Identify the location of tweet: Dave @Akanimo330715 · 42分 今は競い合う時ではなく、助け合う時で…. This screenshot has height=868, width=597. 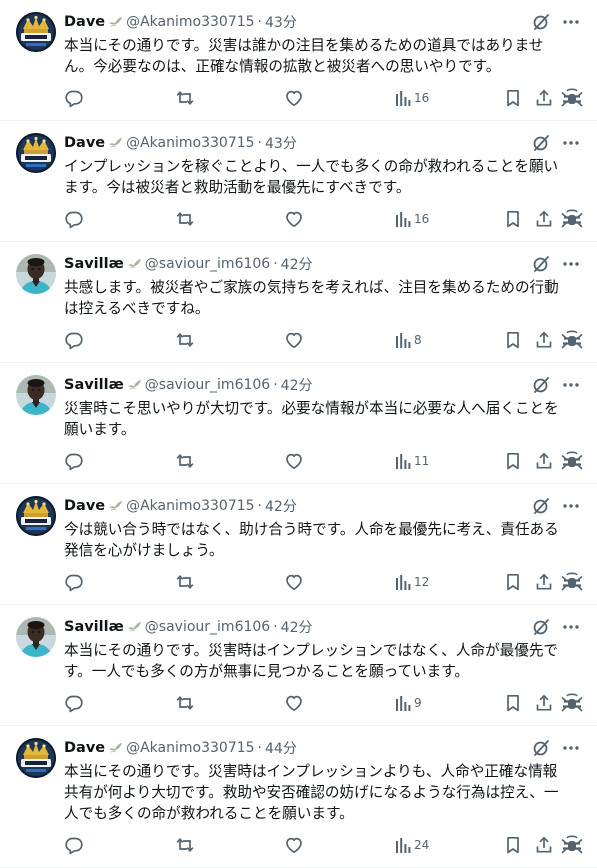
(298, 544).